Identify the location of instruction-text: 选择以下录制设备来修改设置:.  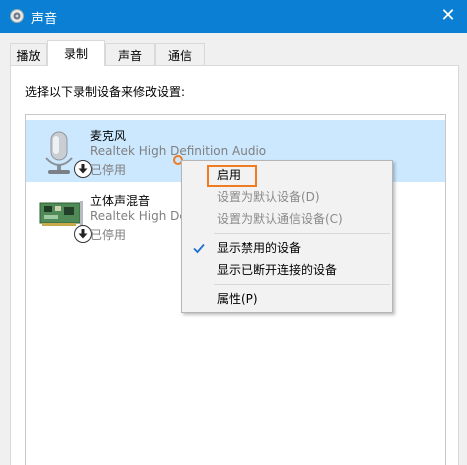
(105, 92).